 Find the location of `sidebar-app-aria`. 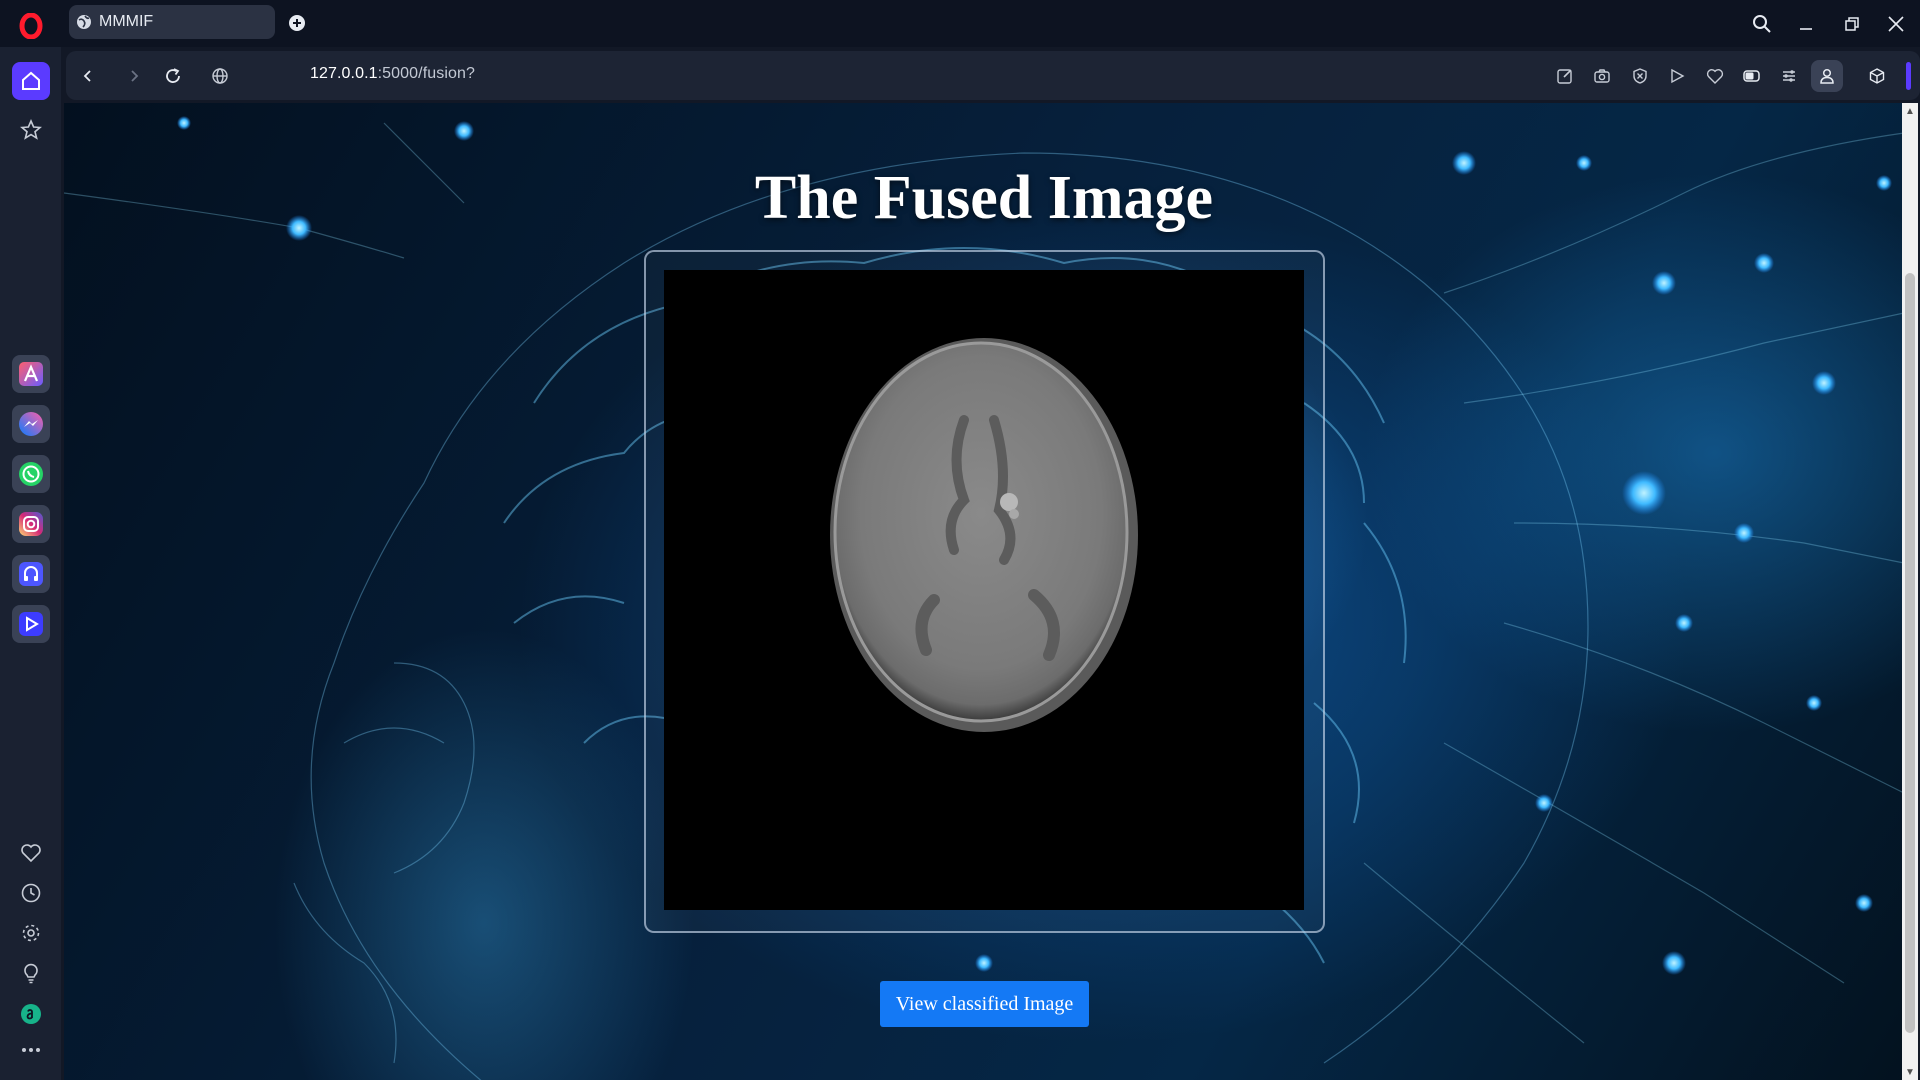

sidebar-app-aria is located at coordinates (31, 374).